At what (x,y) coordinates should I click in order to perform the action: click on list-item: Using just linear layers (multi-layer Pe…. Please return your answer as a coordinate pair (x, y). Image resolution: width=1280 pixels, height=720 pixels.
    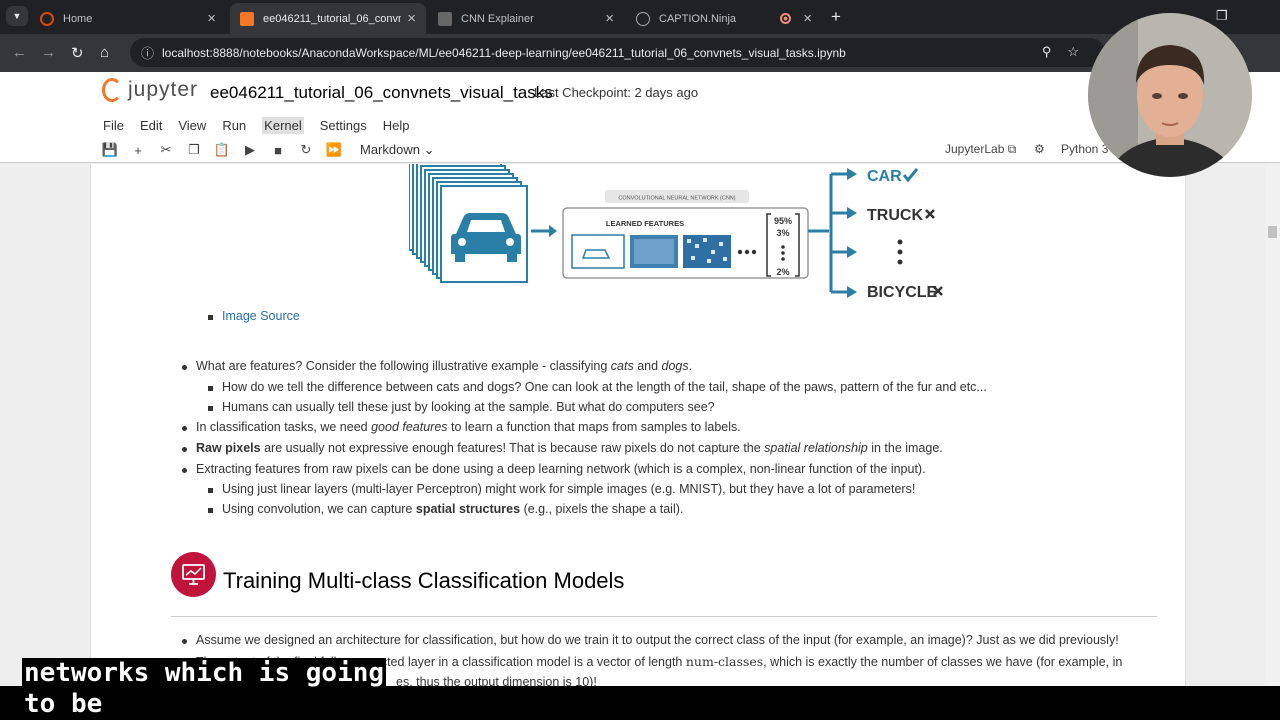
    Looking at the image, I should click on (561, 489).